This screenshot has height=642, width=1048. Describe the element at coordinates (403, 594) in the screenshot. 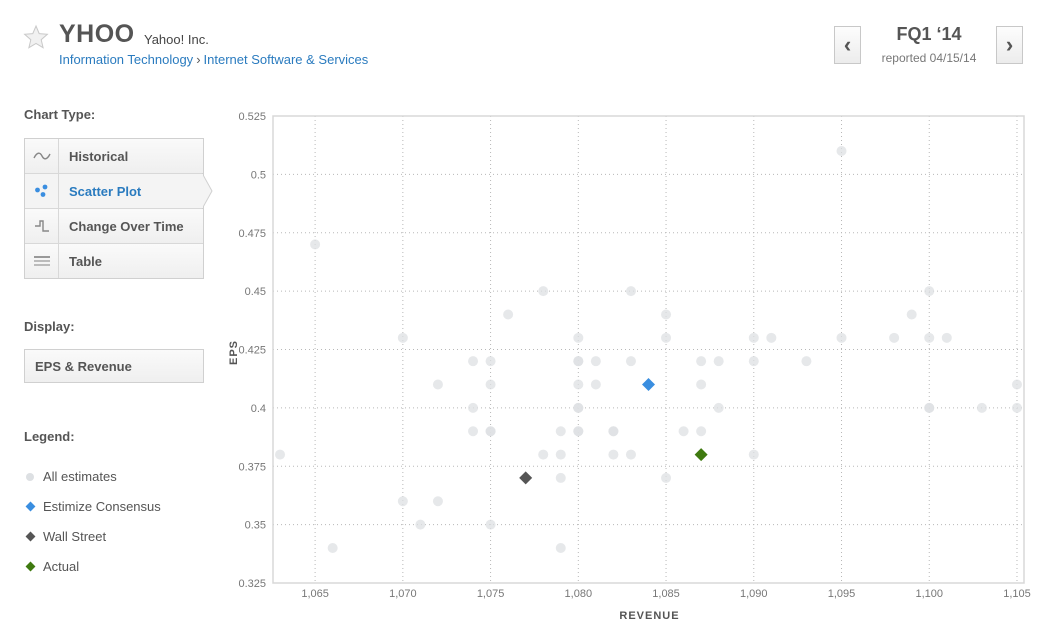

I see `x-tick-label: 1,070` at that location.